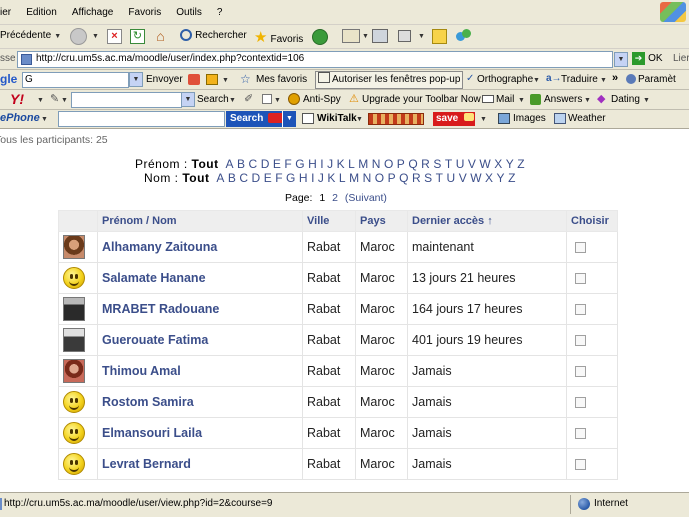 This screenshot has width=689, height=517. I want to click on favorites-button: ★ Favoris, so click(278, 37).